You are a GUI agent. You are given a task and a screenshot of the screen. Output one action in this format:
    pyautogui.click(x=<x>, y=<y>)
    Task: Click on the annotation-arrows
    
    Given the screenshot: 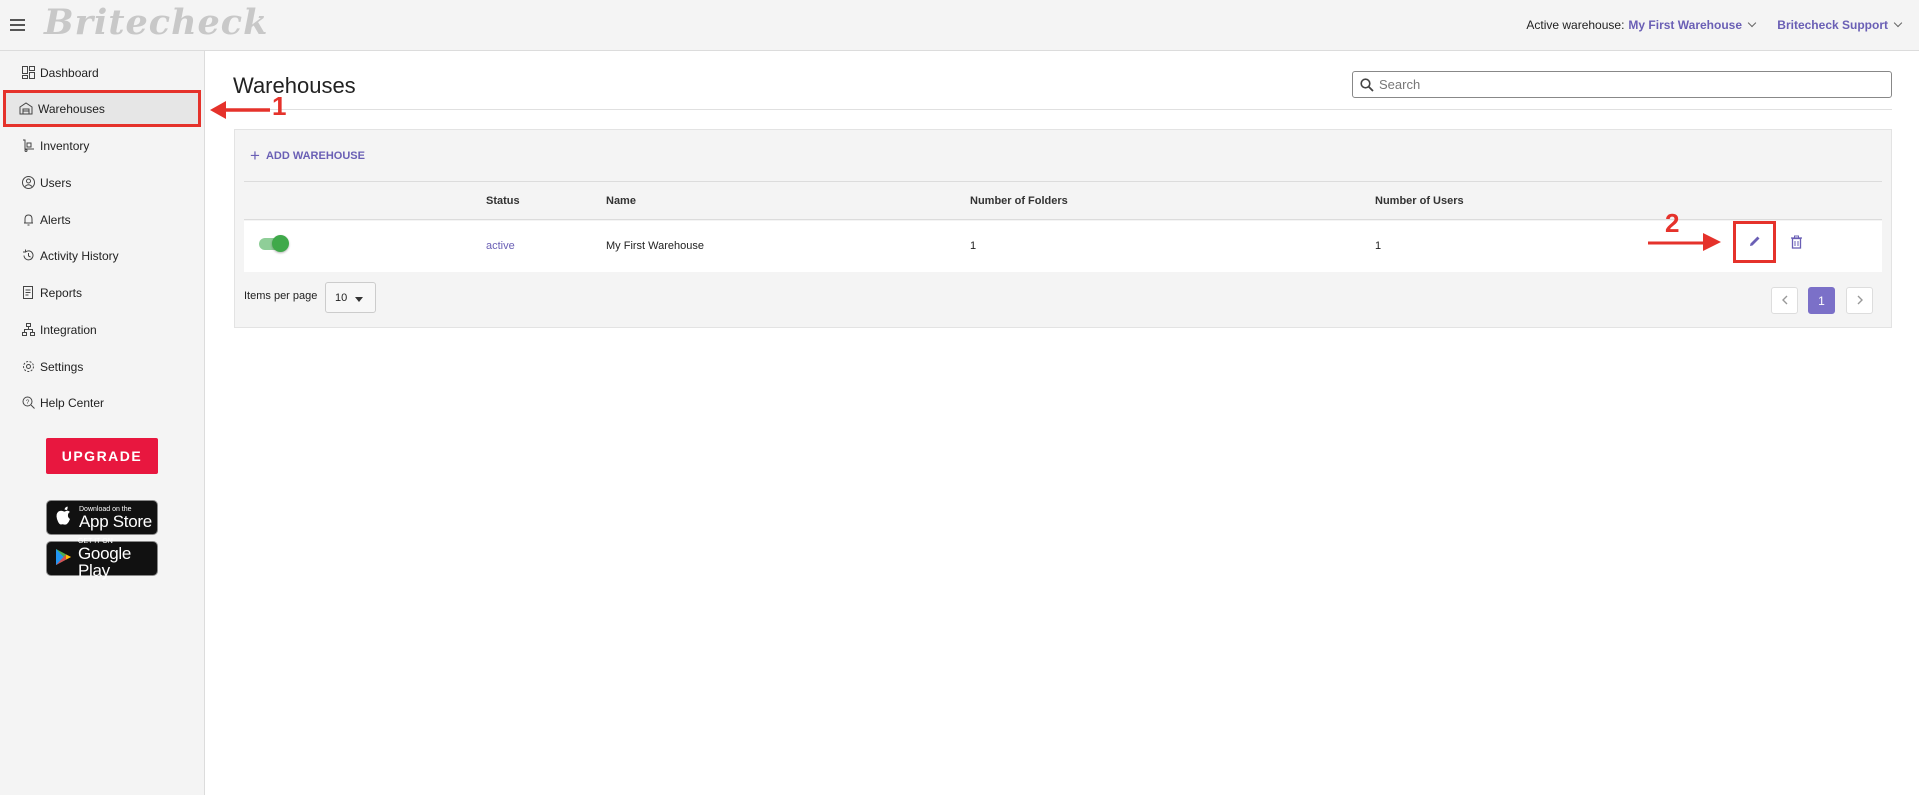 What is the action you would take?
    pyautogui.click(x=965, y=176)
    